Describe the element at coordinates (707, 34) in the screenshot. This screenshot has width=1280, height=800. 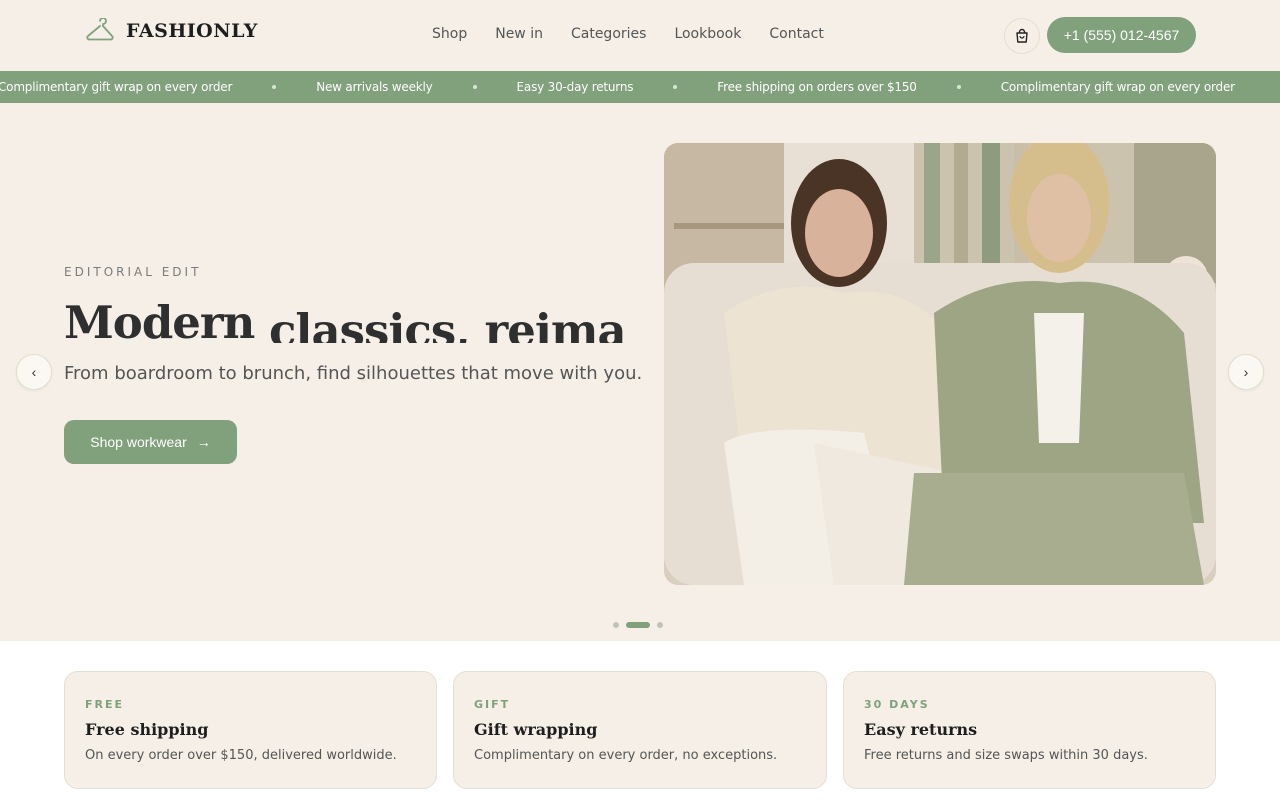
I see `nav-lookbook: Lookbook` at that location.